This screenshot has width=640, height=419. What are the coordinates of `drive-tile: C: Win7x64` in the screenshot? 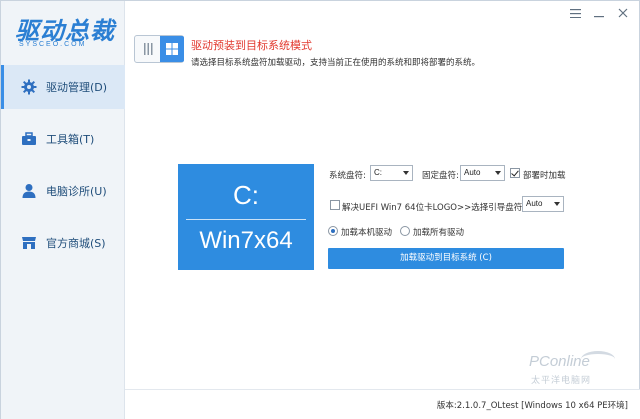 It's located at (246, 217).